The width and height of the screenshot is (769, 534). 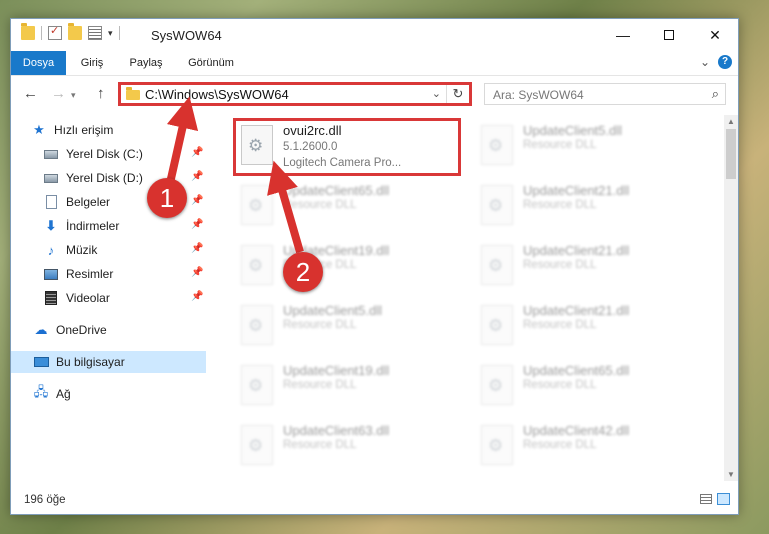 What do you see at coordinates (731, 298) in the screenshot?
I see `vertical-scrollbar: ▲ ▼` at bounding box center [731, 298].